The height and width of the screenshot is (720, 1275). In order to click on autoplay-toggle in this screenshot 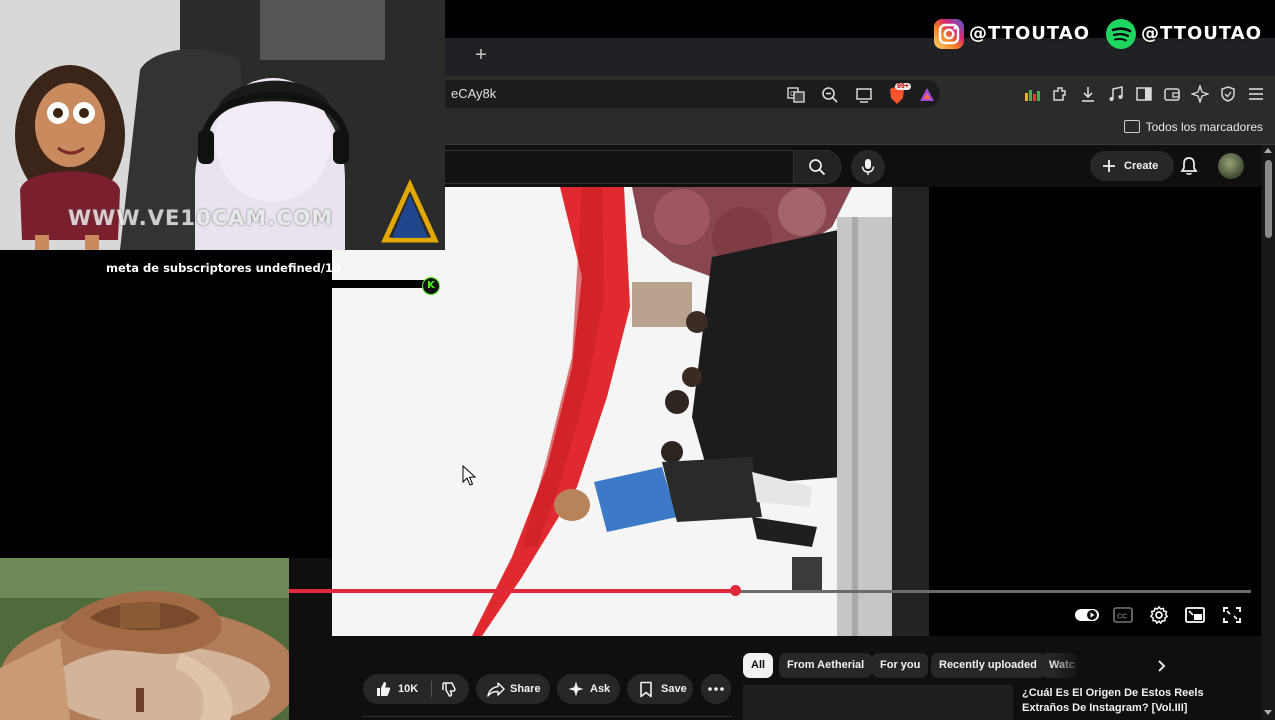, I will do `click(1087, 615)`.